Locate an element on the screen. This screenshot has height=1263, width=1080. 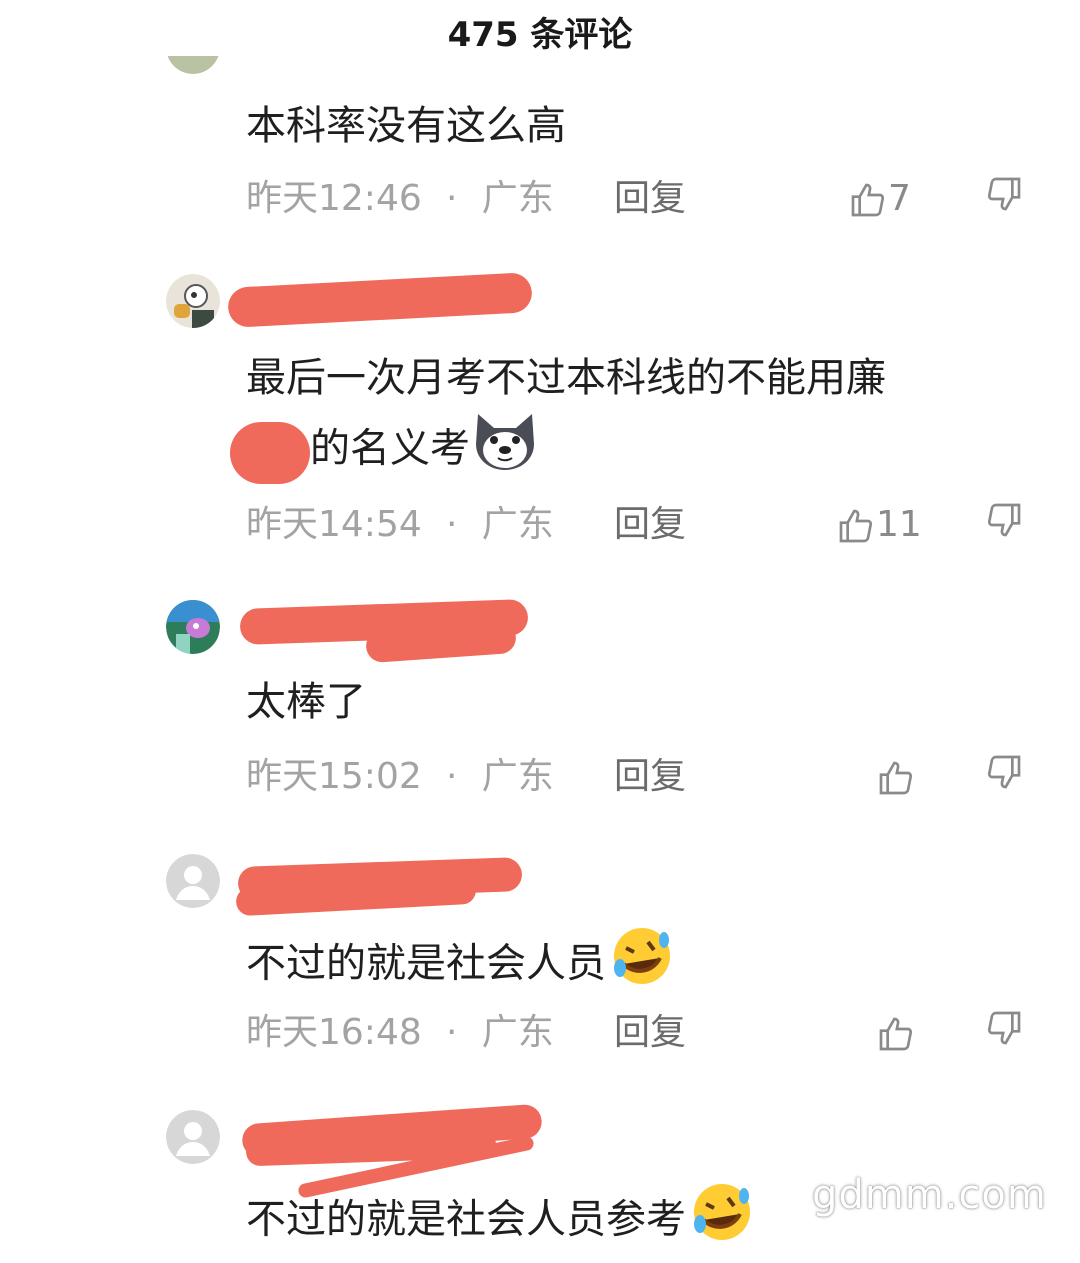
comment-text: 最后一次月考不过本科线的不能用廉 的名义考 is located at coordinates (558, 418).